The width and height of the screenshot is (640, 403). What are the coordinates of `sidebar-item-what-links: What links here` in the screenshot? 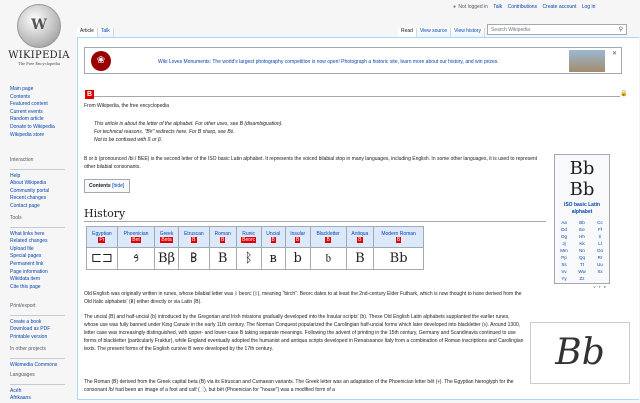 It's located at (41, 235).